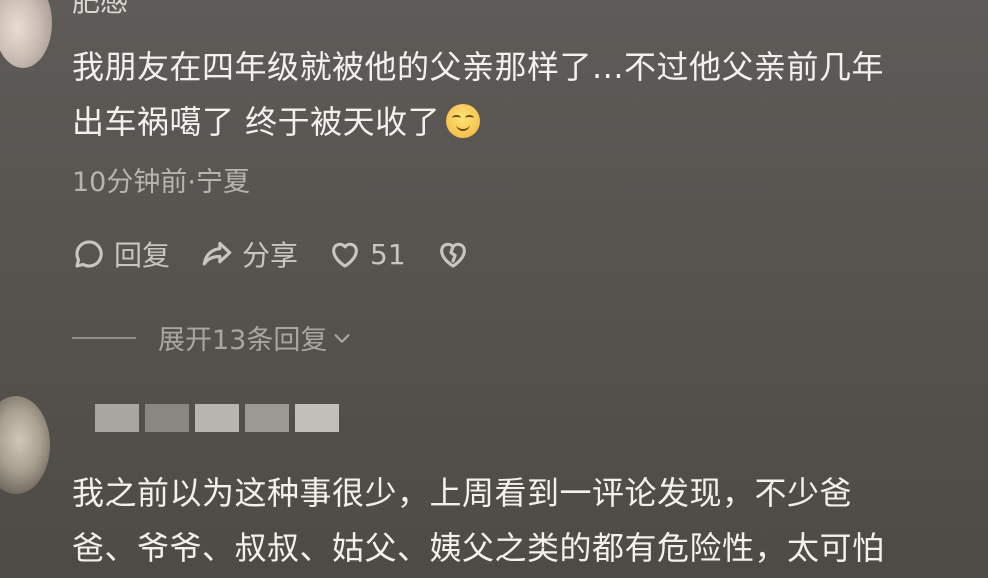 The width and height of the screenshot is (988, 578). Describe the element at coordinates (367, 254) in the screenshot. I see `like-button: 51` at that location.